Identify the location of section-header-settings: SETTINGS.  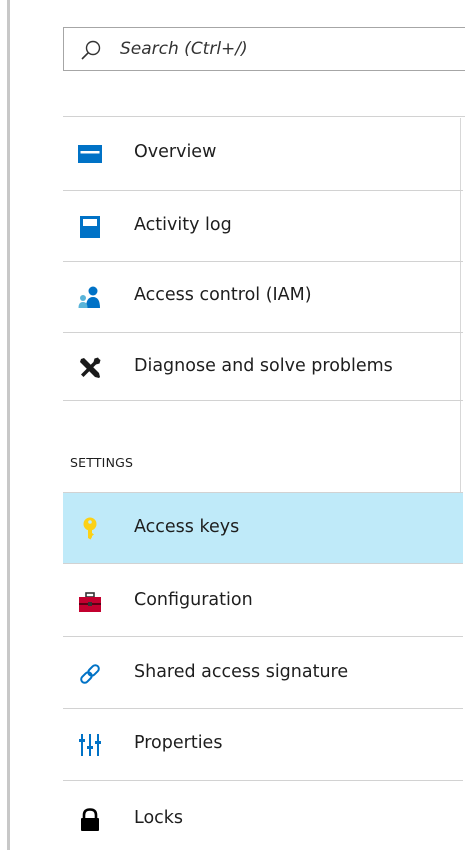
(102, 462).